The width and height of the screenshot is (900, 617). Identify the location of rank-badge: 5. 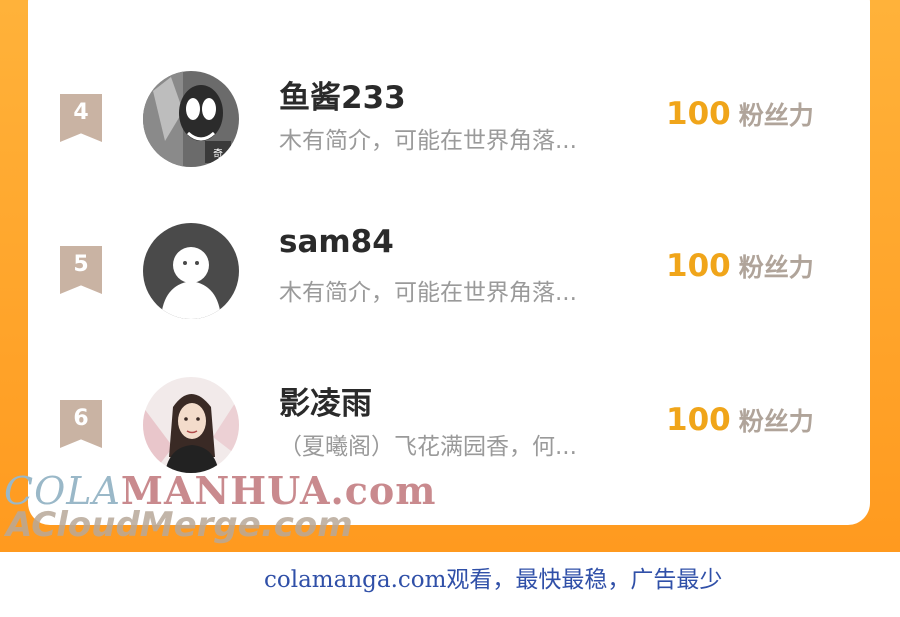
(81, 270).